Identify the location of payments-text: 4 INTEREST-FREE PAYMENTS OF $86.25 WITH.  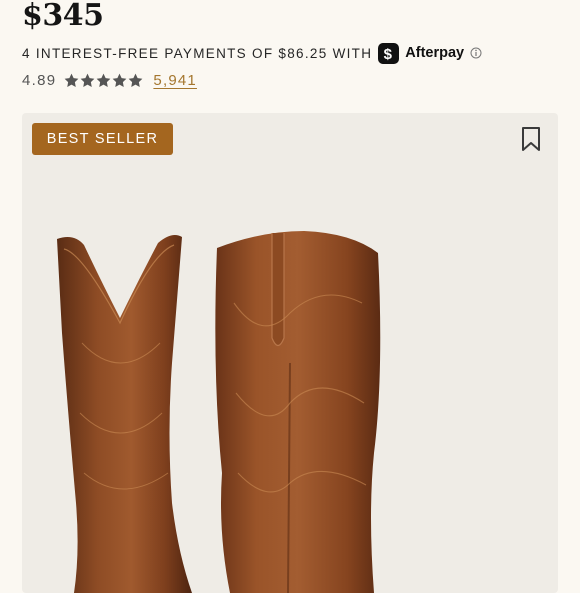
(197, 53).